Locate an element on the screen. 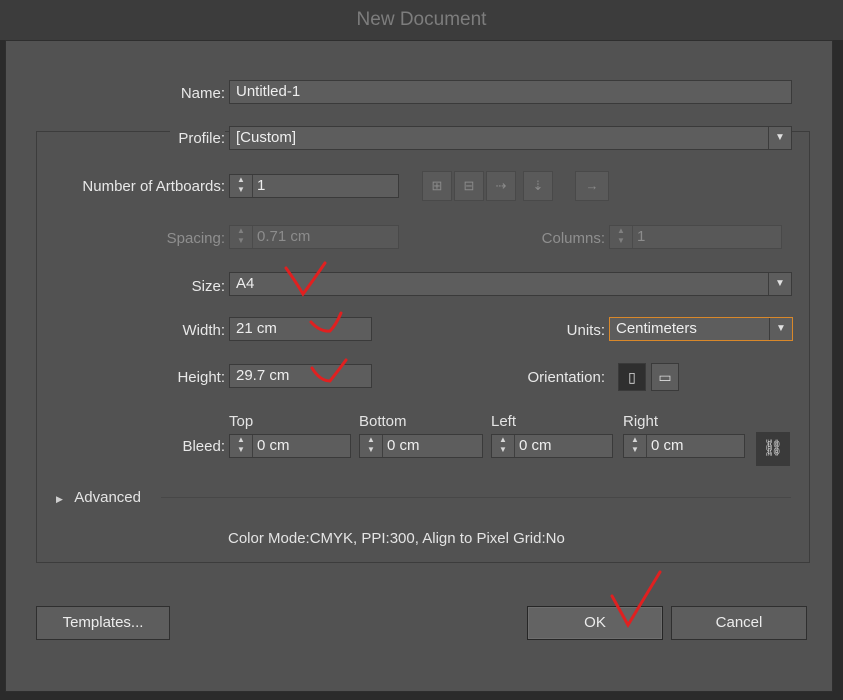 The height and width of the screenshot is (700, 843). advanced-toggle: ▶ Advanced is located at coordinates (98, 497).